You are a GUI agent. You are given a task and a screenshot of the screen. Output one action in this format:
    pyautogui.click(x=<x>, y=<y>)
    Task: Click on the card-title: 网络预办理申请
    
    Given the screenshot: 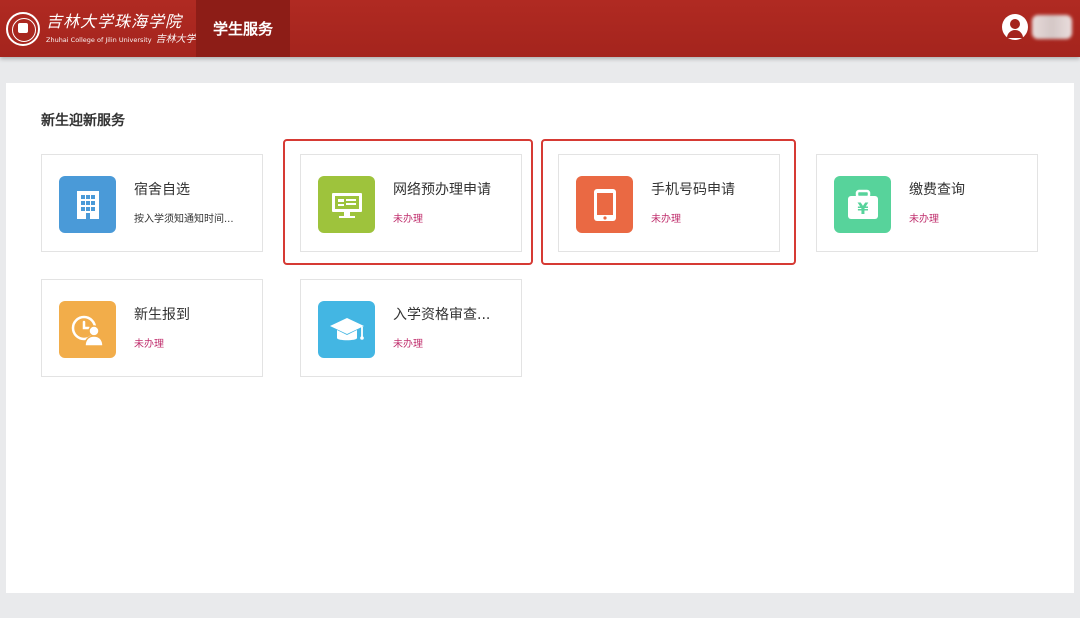 What is the action you would take?
    pyautogui.click(x=442, y=190)
    